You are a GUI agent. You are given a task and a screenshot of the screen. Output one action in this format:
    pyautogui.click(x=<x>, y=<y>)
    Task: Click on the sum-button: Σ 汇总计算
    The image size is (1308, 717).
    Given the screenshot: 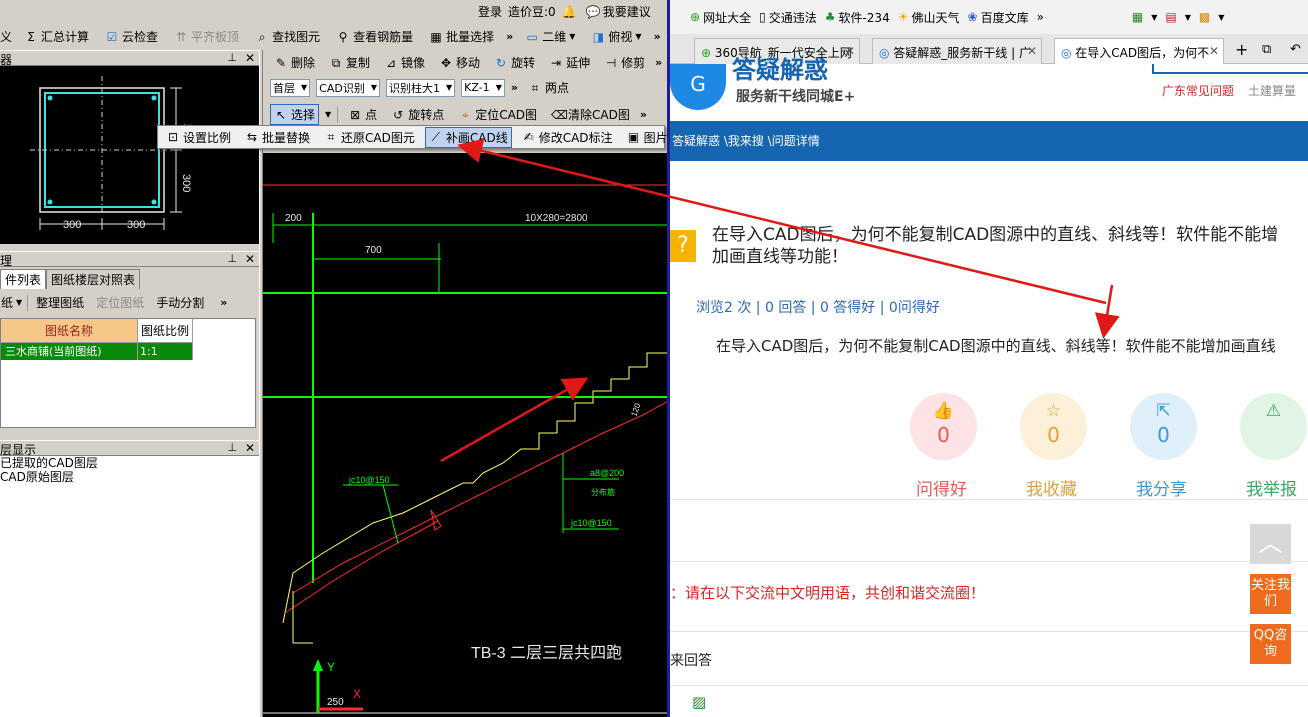 What is the action you would take?
    pyautogui.click(x=56, y=36)
    